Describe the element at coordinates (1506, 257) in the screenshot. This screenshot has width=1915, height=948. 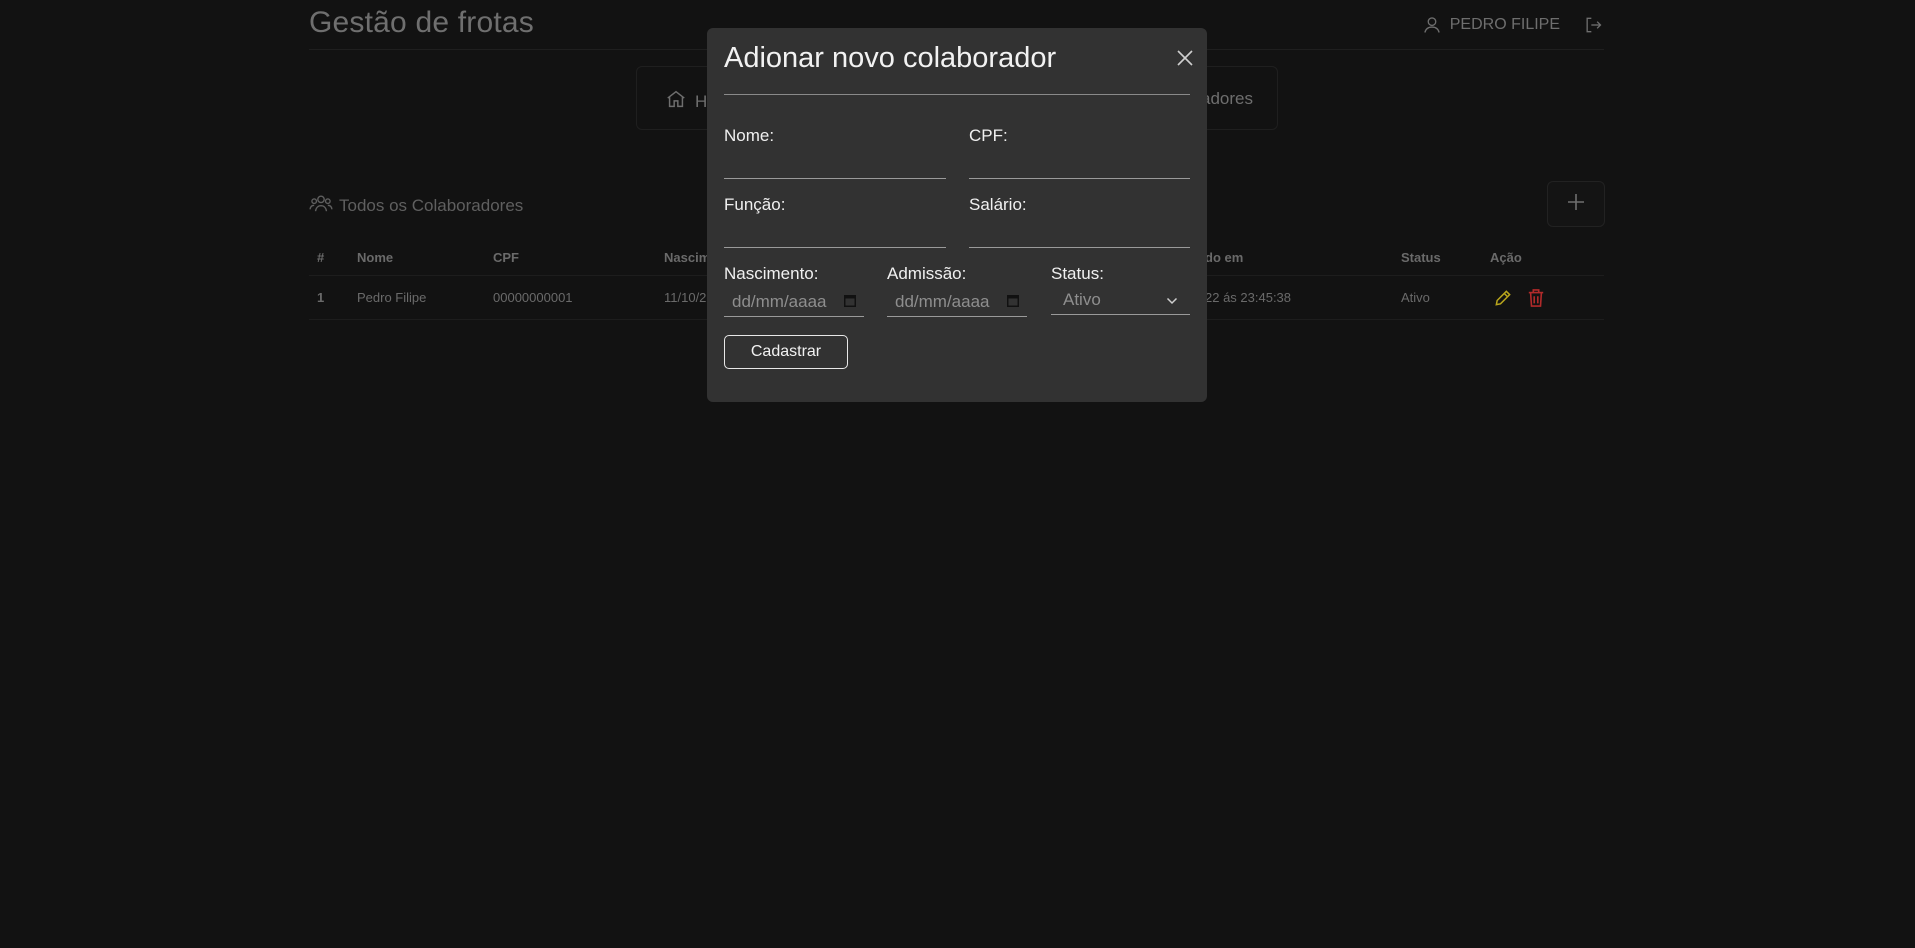
I see `column-header: Ação` at that location.